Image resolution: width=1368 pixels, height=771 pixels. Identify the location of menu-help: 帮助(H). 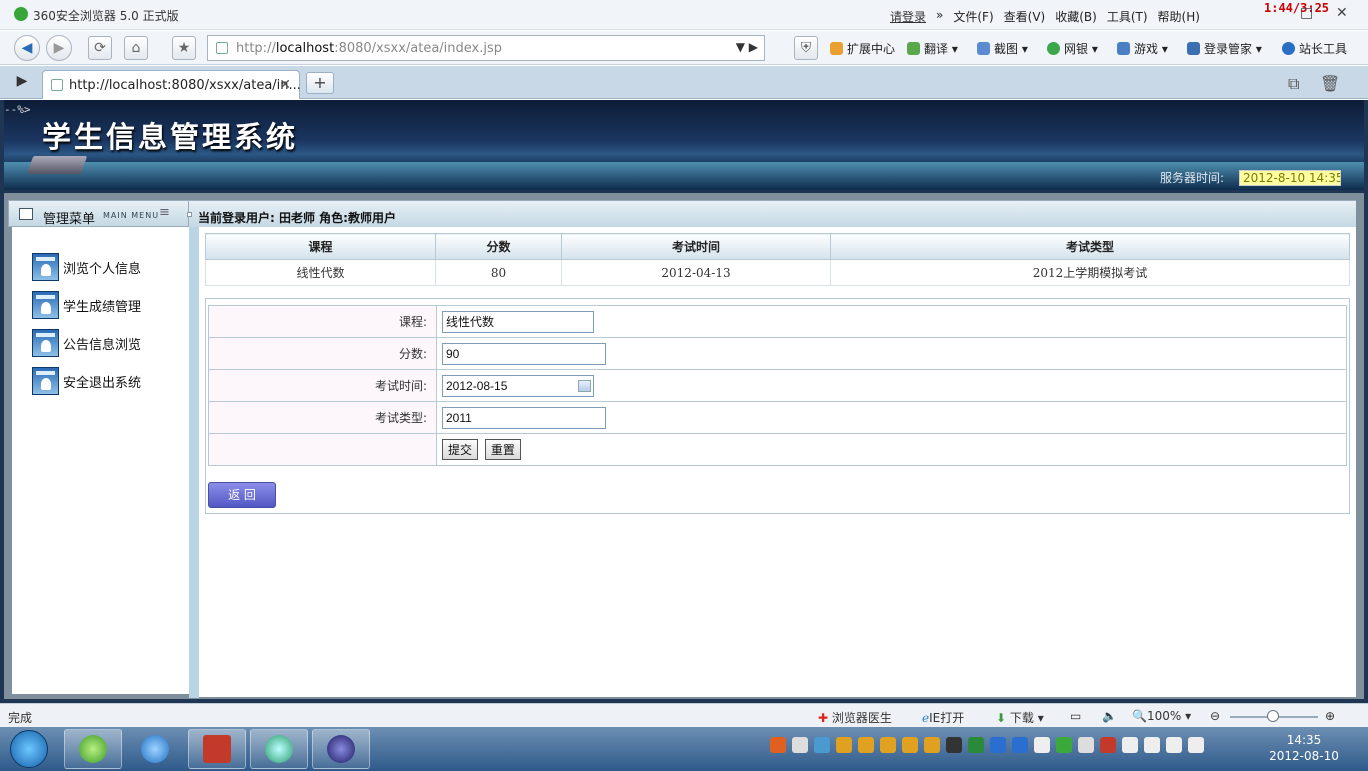
(1179, 16).